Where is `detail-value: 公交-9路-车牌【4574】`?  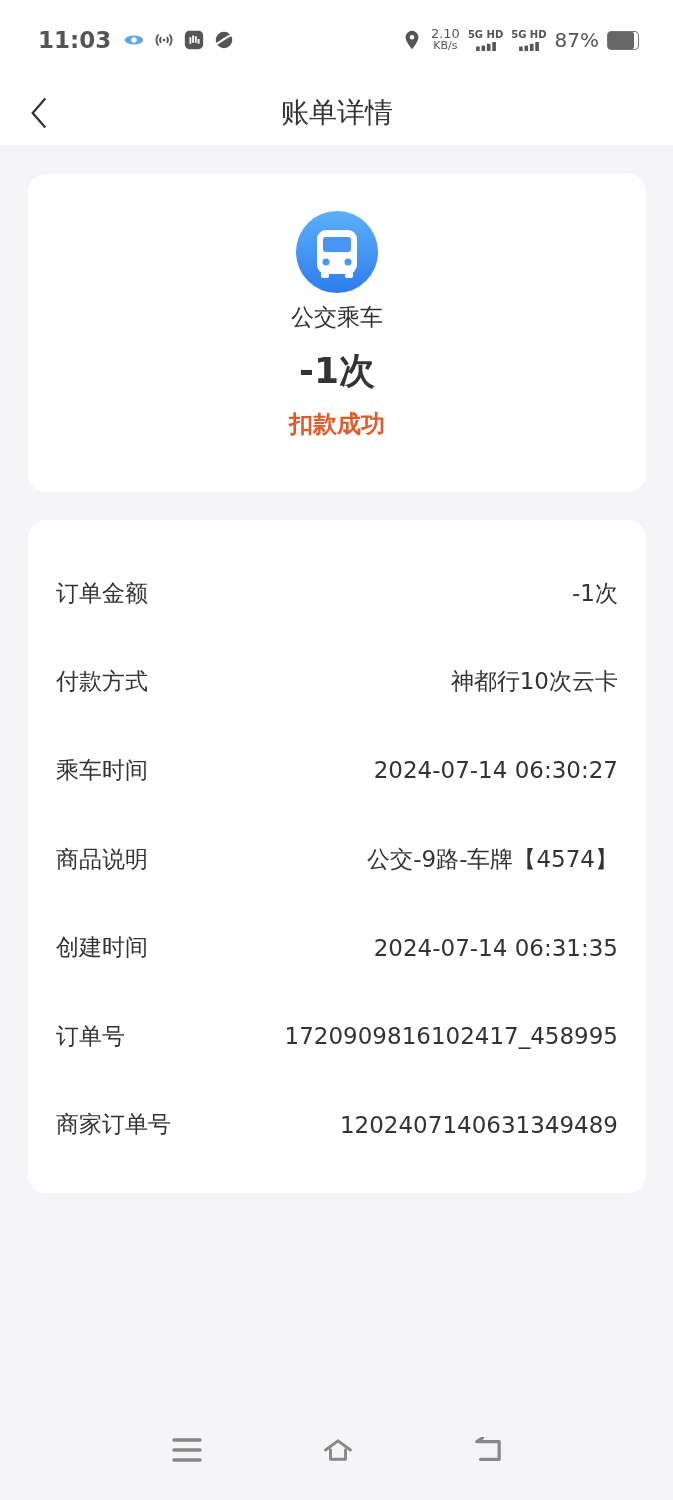
detail-value: 公交-9路-车牌【4574】 is located at coordinates (492, 859).